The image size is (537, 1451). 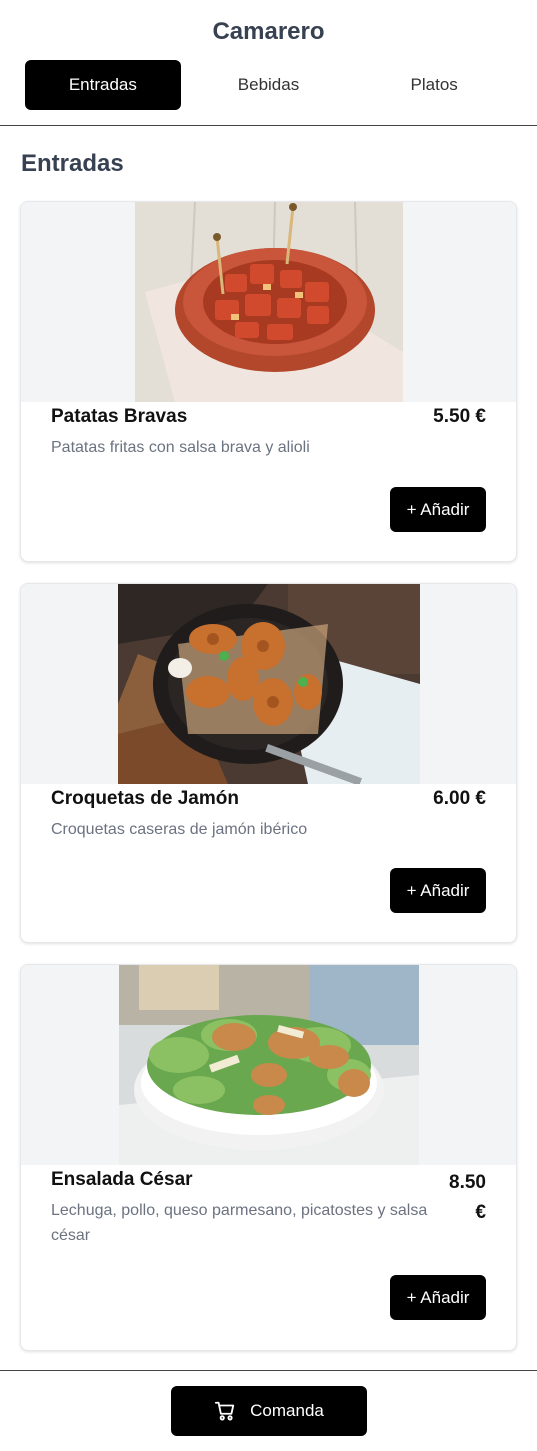 I want to click on item-price: 5.50 €, so click(x=459, y=416).